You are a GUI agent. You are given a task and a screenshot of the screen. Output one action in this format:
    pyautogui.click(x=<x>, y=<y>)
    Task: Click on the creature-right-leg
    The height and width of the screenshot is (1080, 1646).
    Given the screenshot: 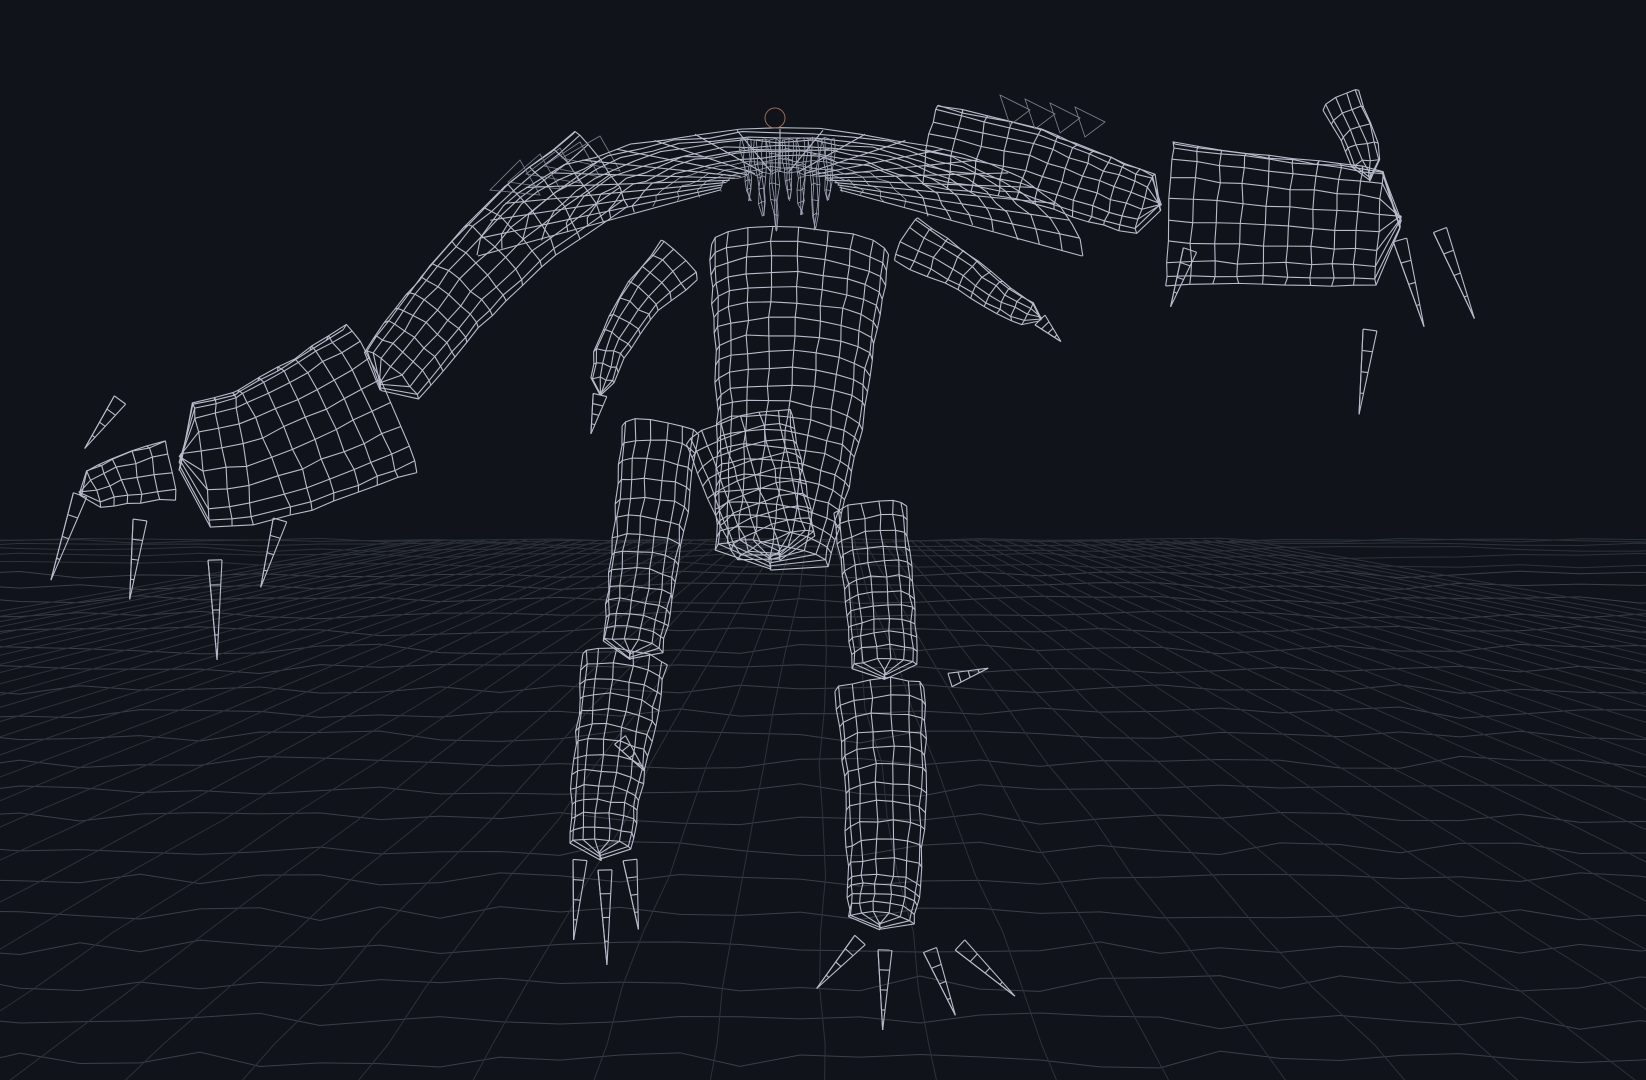 What is the action you would take?
    pyautogui.click(x=850, y=719)
    